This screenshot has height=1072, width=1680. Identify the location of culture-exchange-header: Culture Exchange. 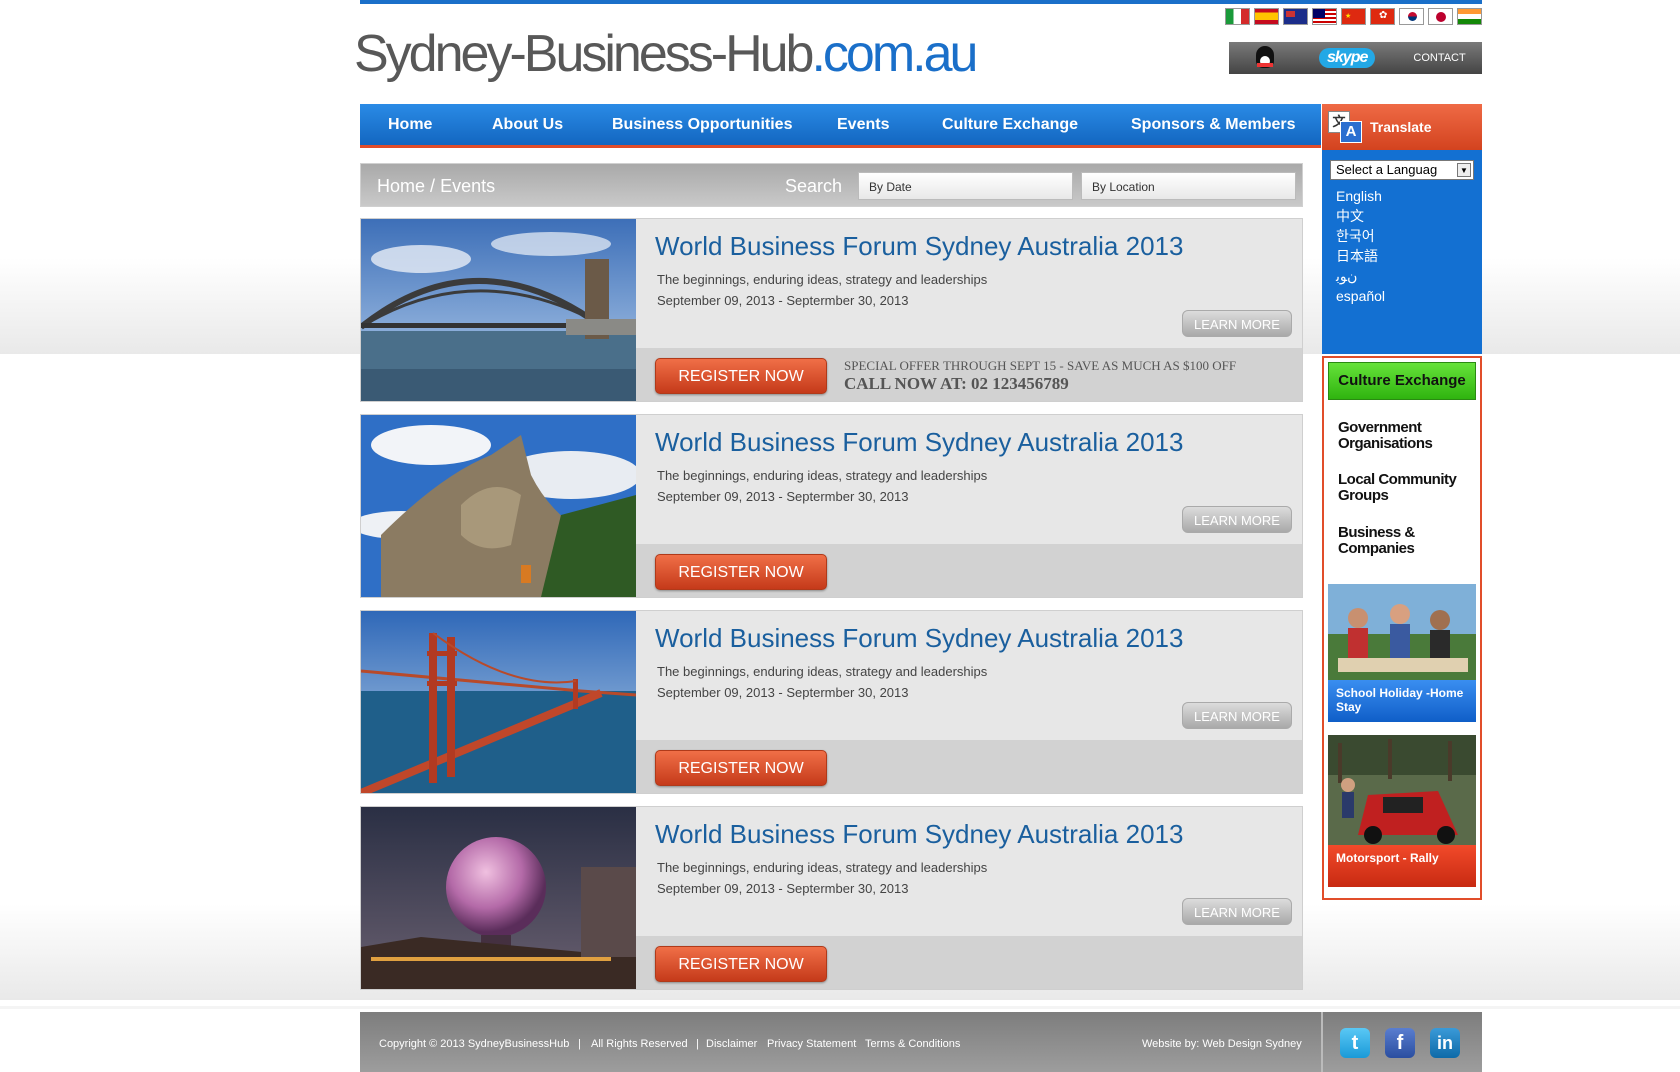
(1402, 381).